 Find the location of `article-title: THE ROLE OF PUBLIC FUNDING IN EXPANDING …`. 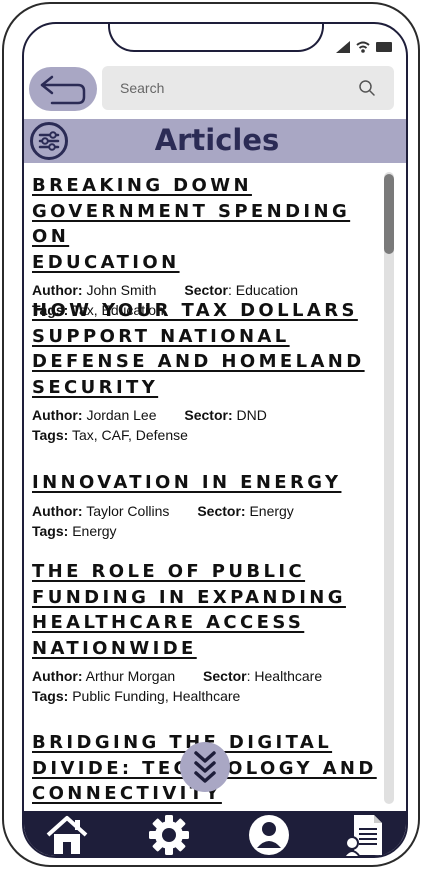

article-title: THE ROLE OF PUBLIC FUNDING IN EXPANDING … is located at coordinates (205, 610).